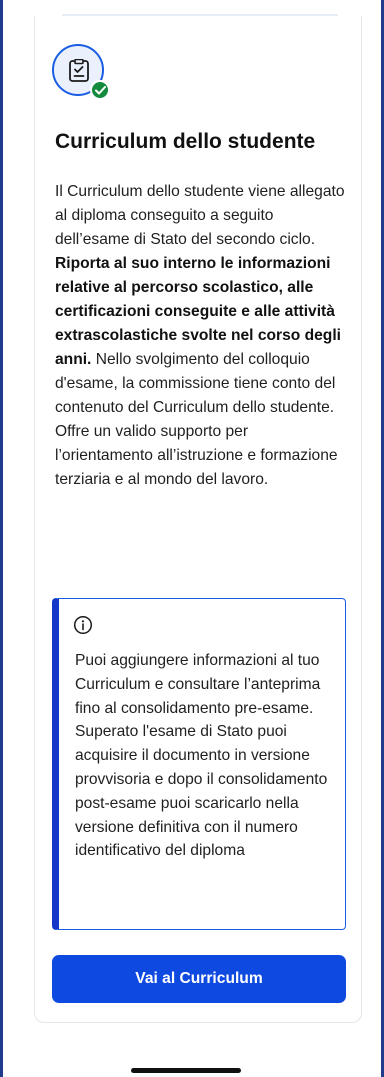 Image resolution: width=384 pixels, height=1077 pixels. What do you see at coordinates (199, 979) in the screenshot?
I see `go-to-curriculum-button: Vai al Curriculum` at bounding box center [199, 979].